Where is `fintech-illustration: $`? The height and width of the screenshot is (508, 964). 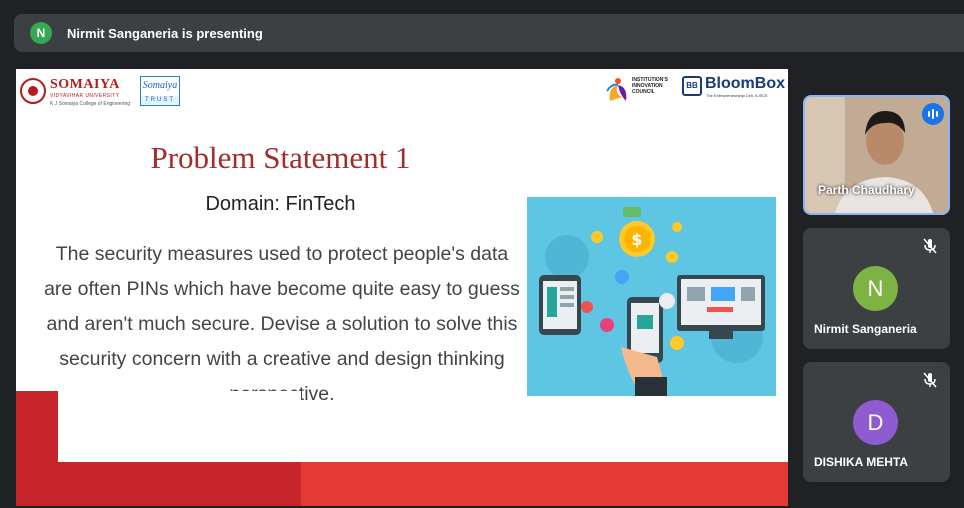 fintech-illustration: $ is located at coordinates (651, 296).